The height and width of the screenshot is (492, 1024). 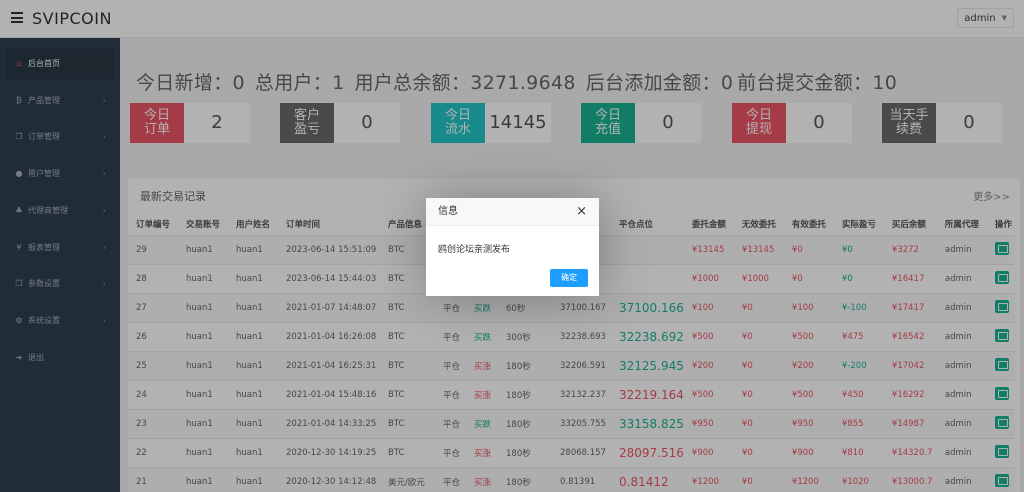 I want to click on close-icon: ×, so click(x=581, y=212).